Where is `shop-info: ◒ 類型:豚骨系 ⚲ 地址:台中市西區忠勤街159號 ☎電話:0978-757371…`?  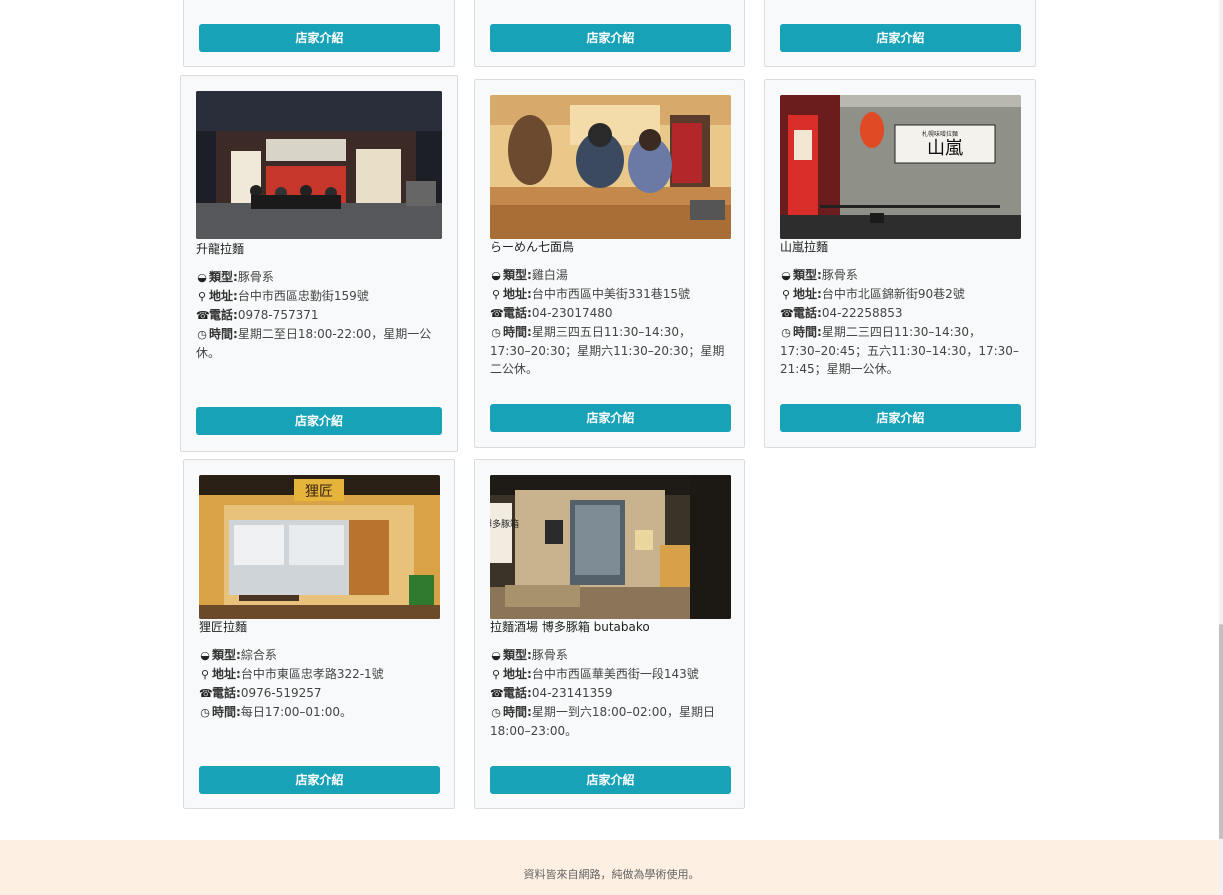
shop-info: ◒ 類型:豚骨系 ⚲ 地址:台中市西區忠勤街159號 ☎電話:0978-757371… is located at coordinates (318, 315).